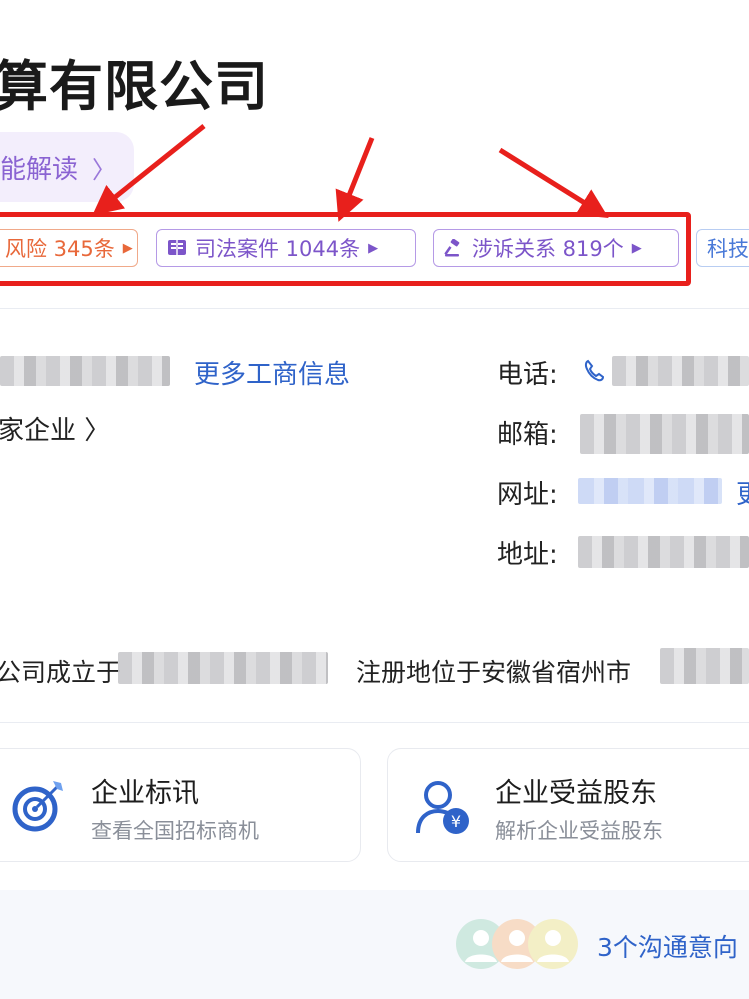 The image size is (749, 999). Describe the element at coordinates (85, 371) in the screenshot. I see `redacted-registration-info` at that location.